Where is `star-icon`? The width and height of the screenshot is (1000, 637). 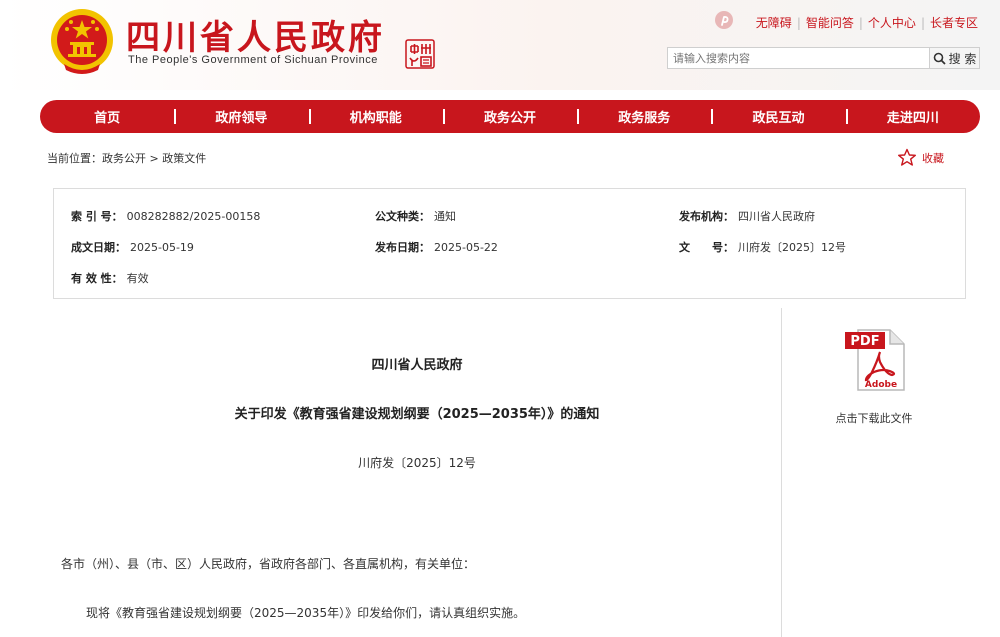
star-icon is located at coordinates (907, 157).